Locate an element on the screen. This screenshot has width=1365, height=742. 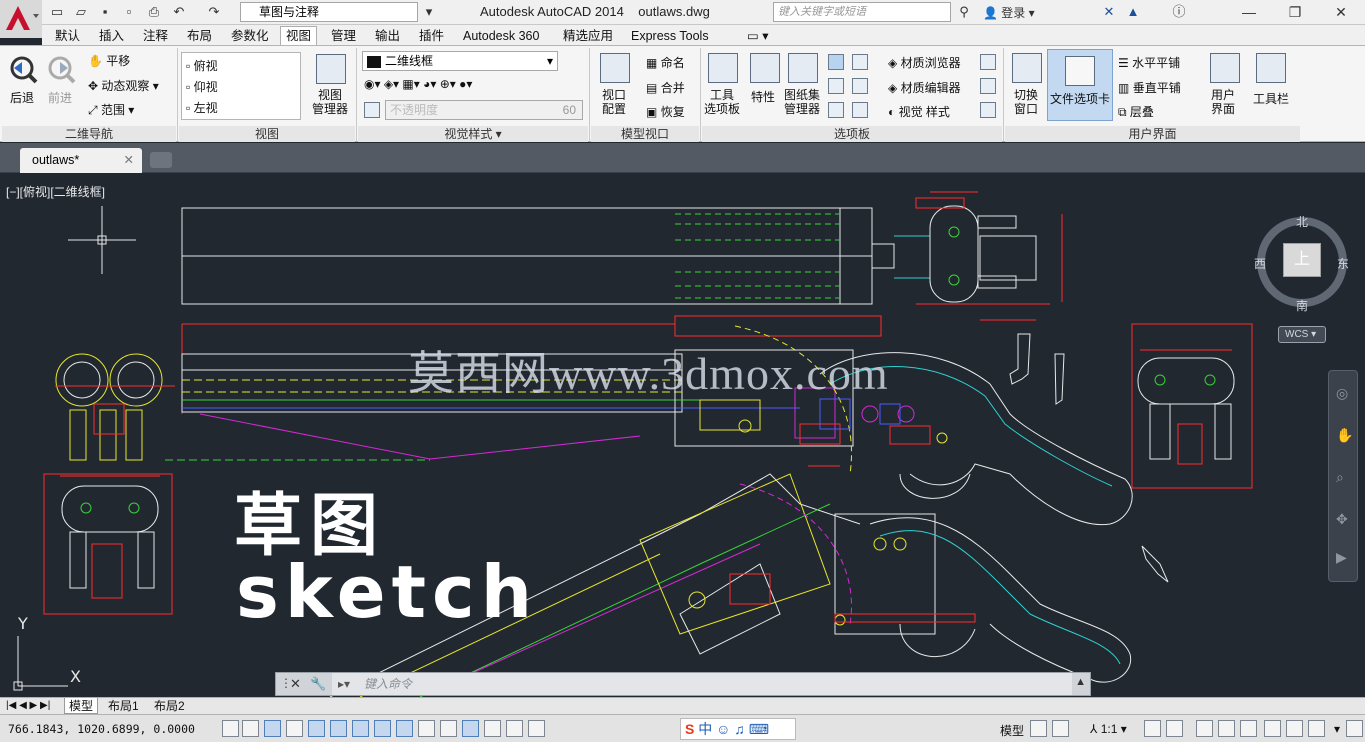
view-bottom: ▫ 仰视 is located at coordinates (202, 86).